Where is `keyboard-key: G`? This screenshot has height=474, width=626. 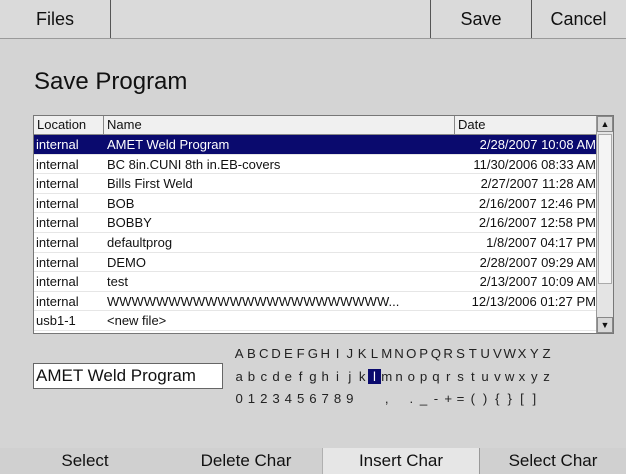 keyboard-key: G is located at coordinates (313, 353).